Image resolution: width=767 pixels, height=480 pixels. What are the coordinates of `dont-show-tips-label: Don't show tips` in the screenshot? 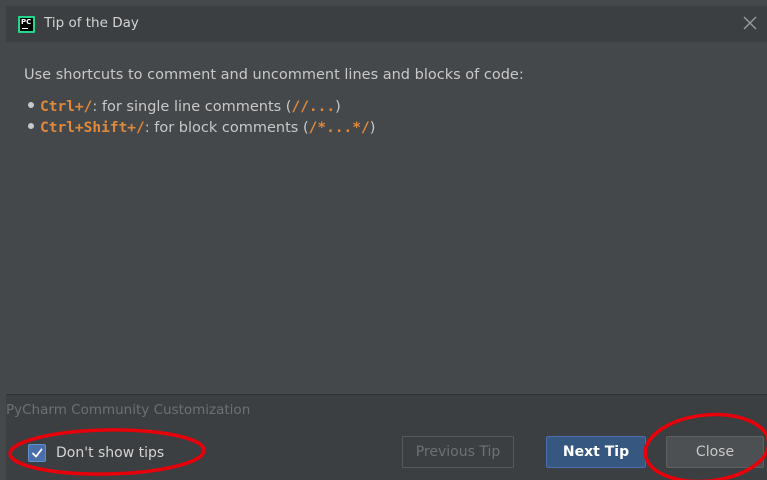 It's located at (110, 453).